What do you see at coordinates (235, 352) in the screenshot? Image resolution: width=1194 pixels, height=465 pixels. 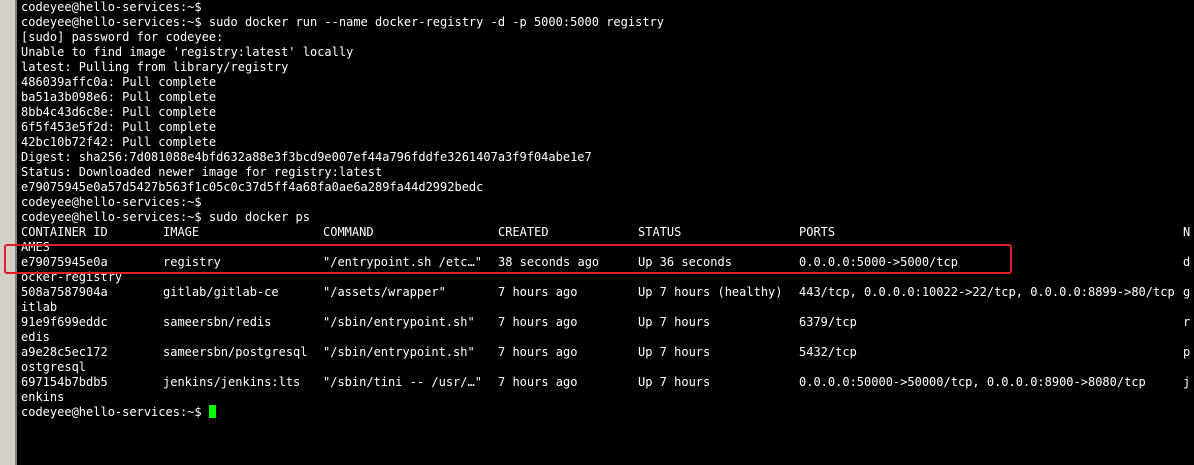 I see `cell-image: sameersbn/postgresql` at bounding box center [235, 352].